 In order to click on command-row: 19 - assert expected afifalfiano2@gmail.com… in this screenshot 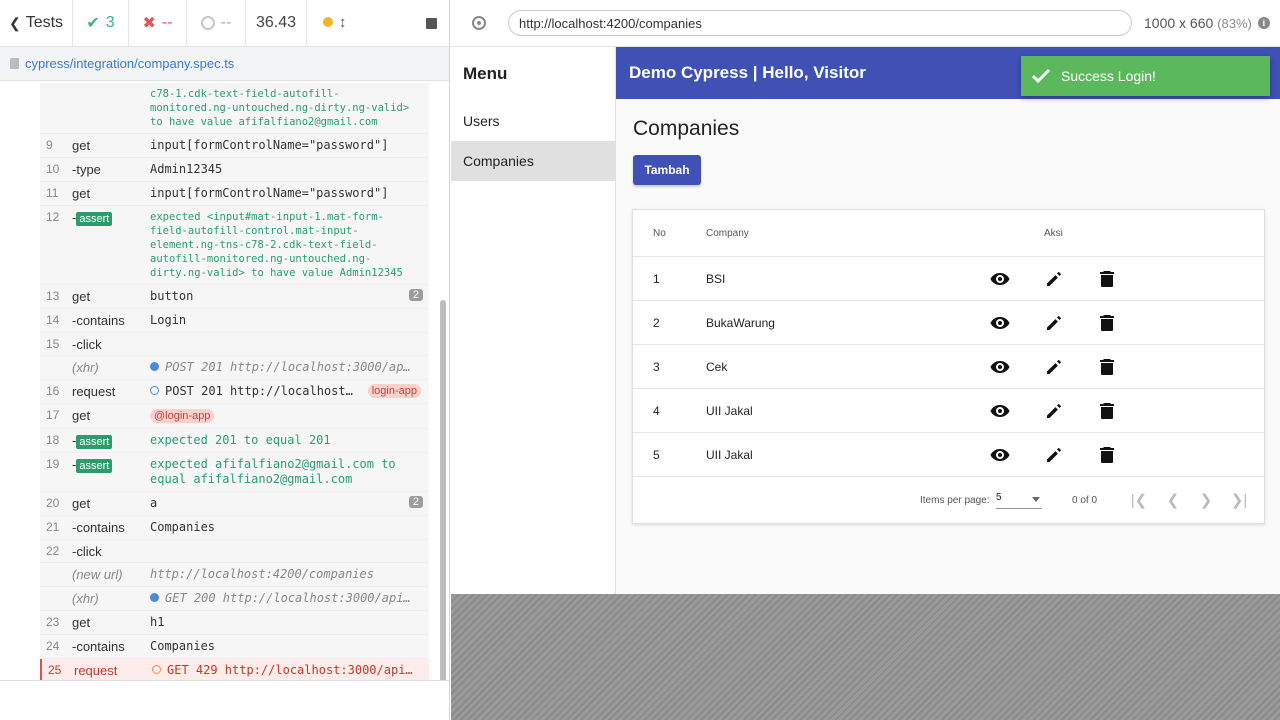, I will do `click(234, 472)`.